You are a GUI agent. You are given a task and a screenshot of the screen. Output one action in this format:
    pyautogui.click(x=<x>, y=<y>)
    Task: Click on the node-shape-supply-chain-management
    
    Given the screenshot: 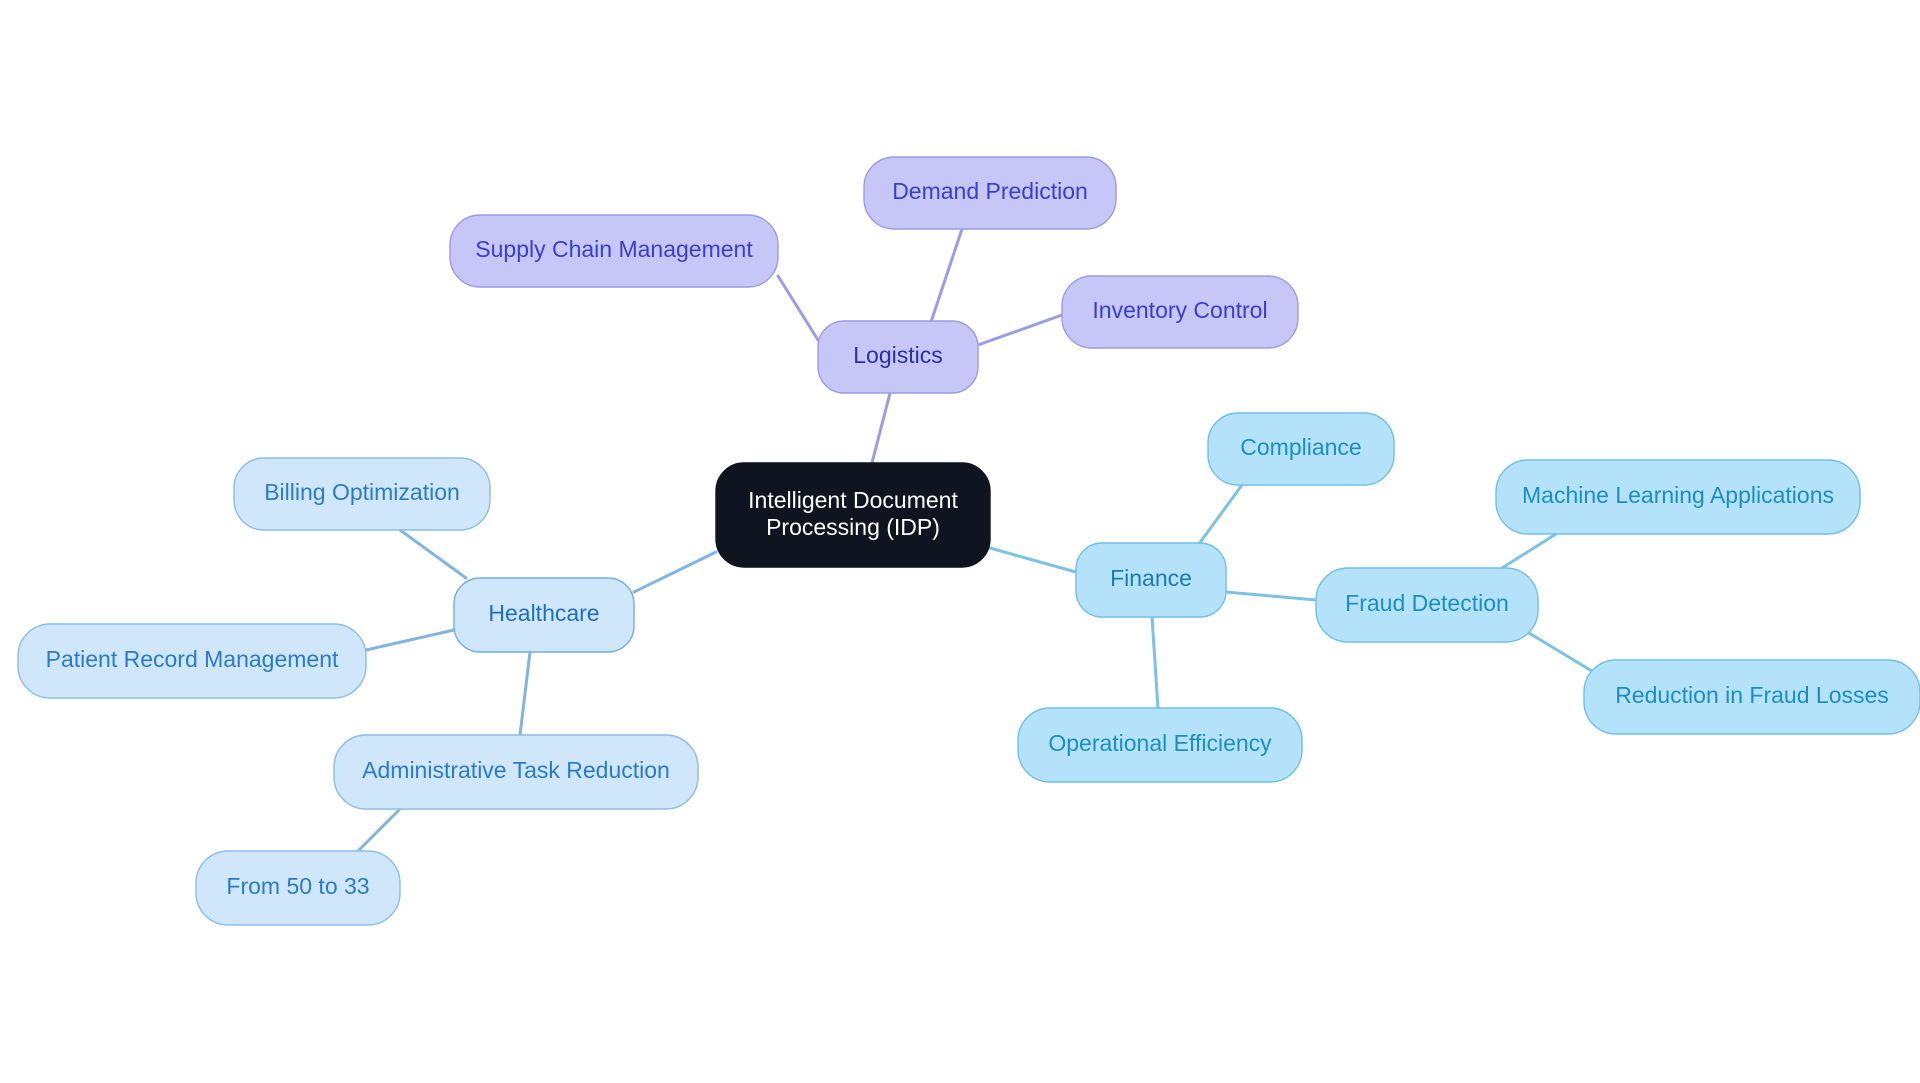 What is the action you would take?
    pyautogui.click(x=614, y=251)
    